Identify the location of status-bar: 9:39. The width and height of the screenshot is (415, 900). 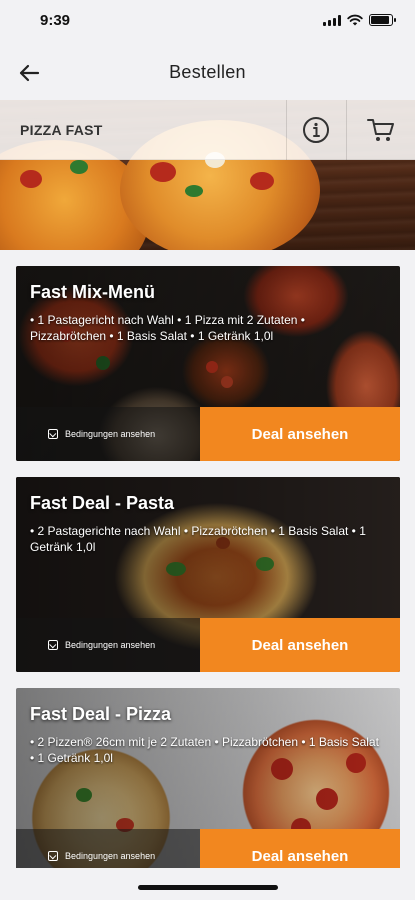
(207, 22).